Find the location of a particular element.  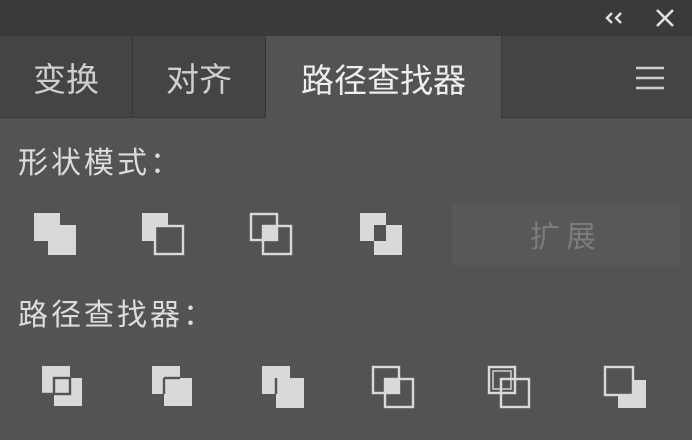

exclude-button is located at coordinates (382, 235).